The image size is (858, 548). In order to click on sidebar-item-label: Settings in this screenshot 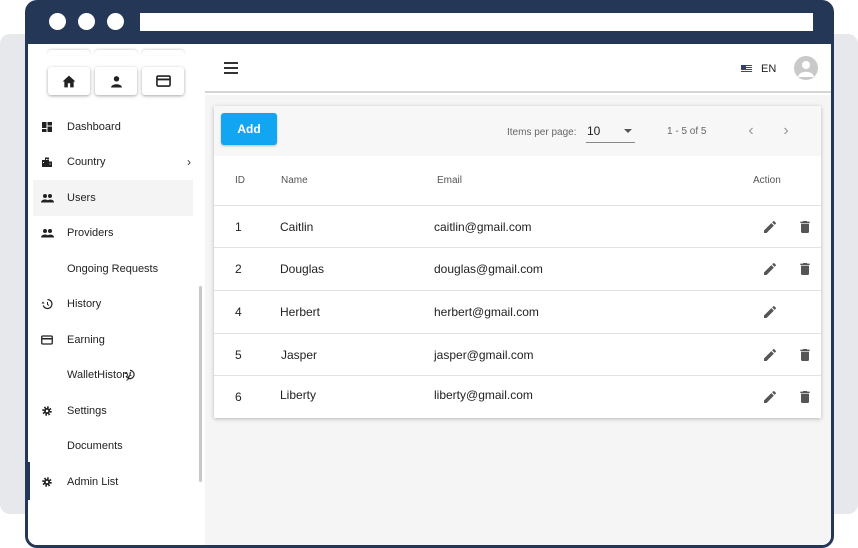, I will do `click(87, 411)`.